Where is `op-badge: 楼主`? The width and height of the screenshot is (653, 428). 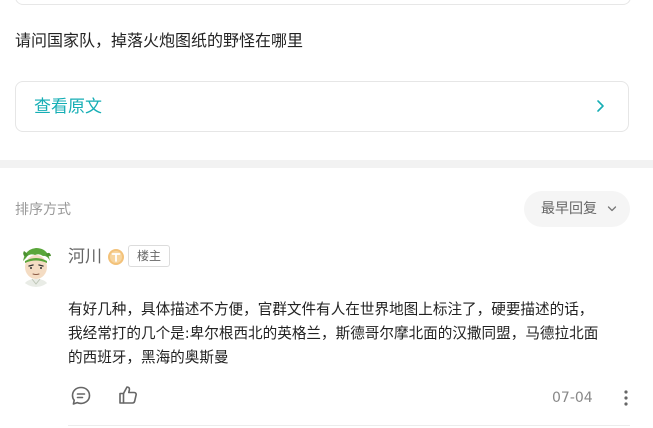
op-badge: 楼主 is located at coordinates (149, 256).